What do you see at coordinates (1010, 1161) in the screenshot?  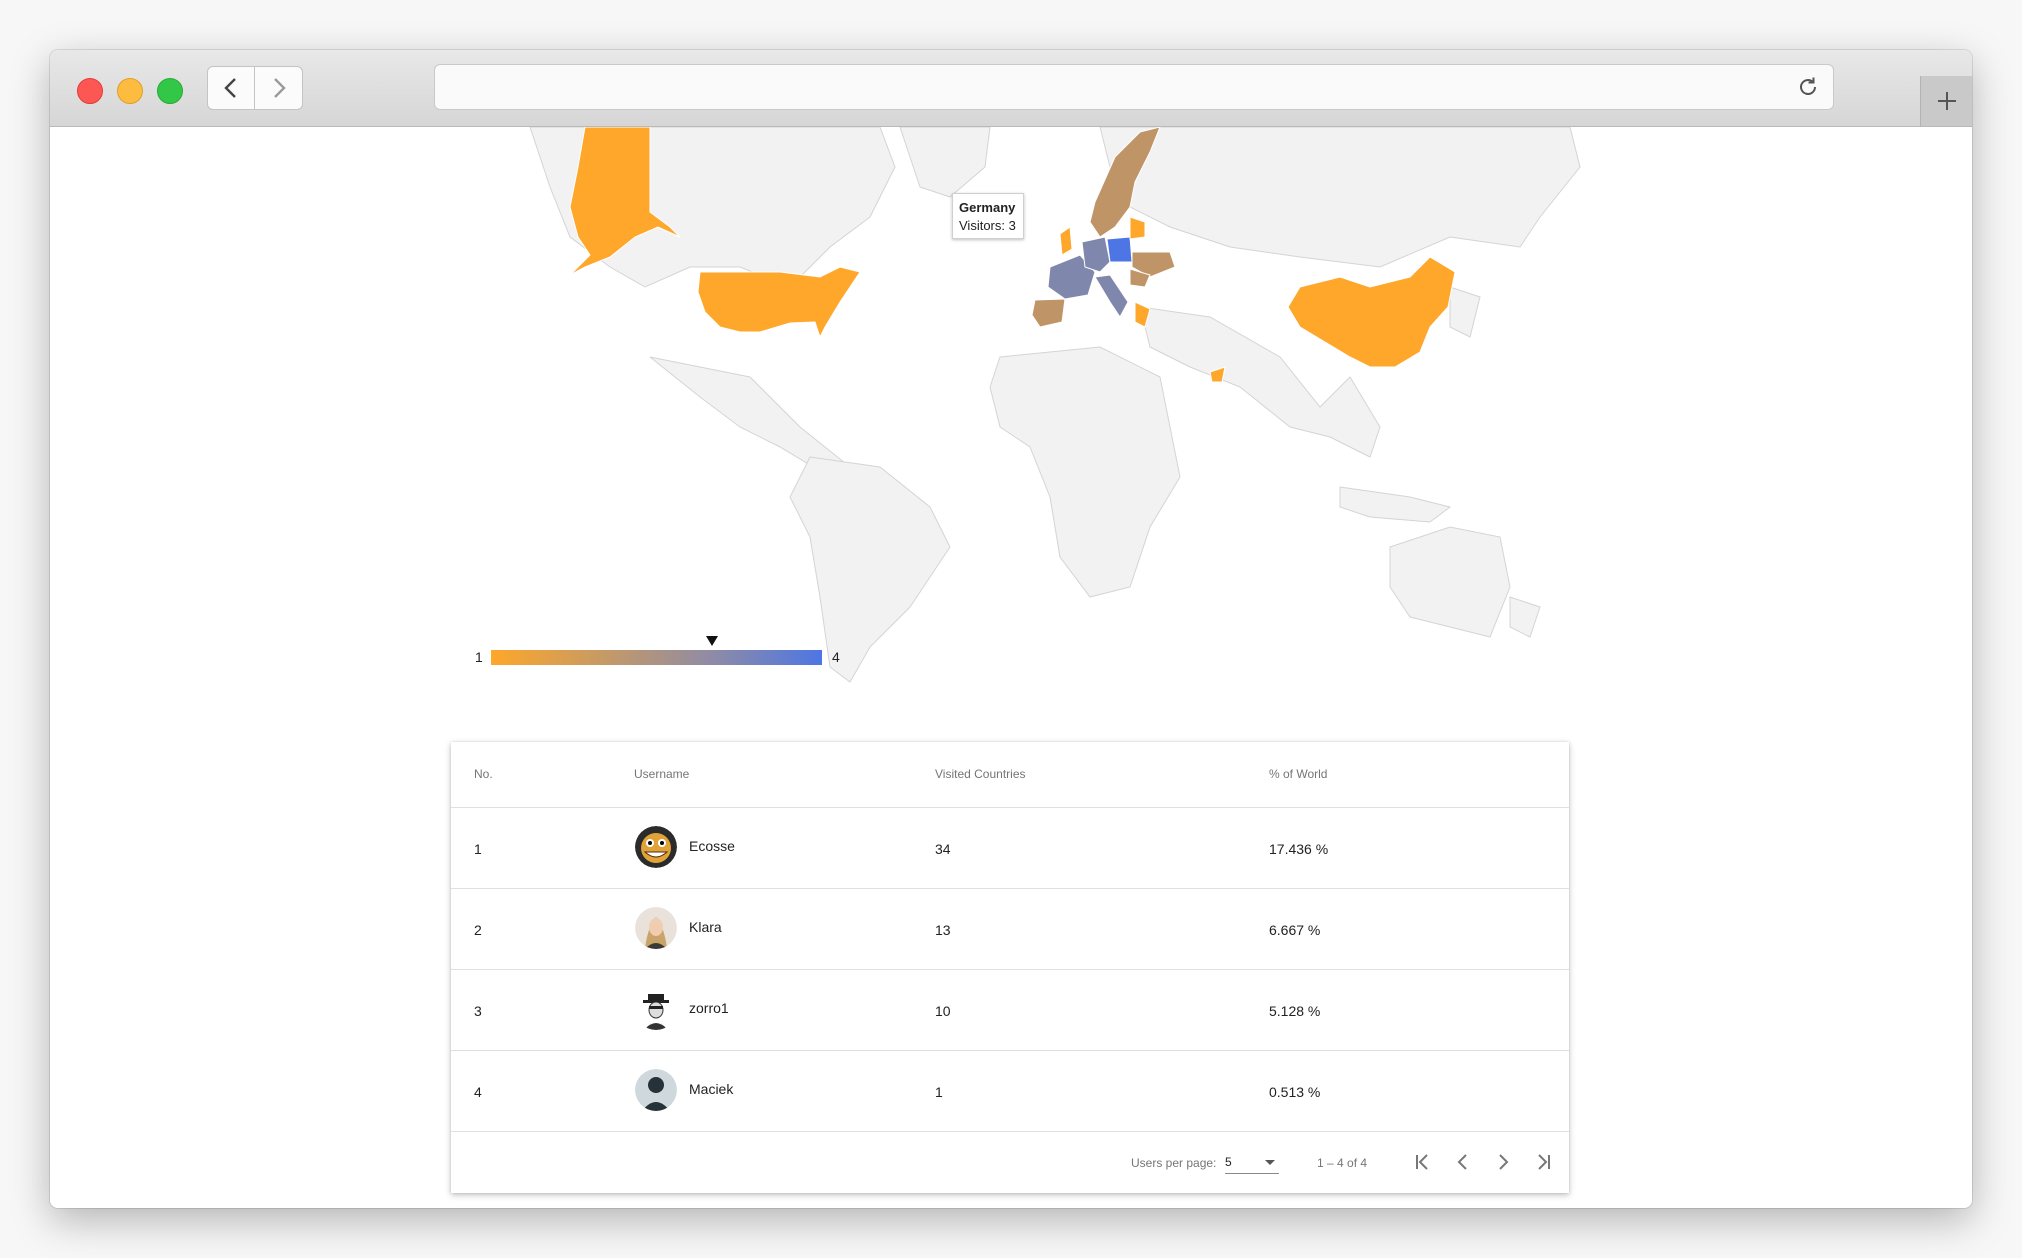 I see `table-paginator: Users per page: 5 1 – 4 of 4` at bounding box center [1010, 1161].